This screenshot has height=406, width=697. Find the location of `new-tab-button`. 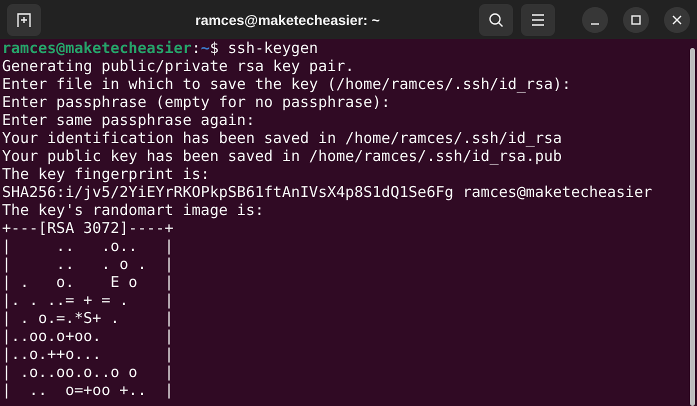

new-tab-button is located at coordinates (24, 20).